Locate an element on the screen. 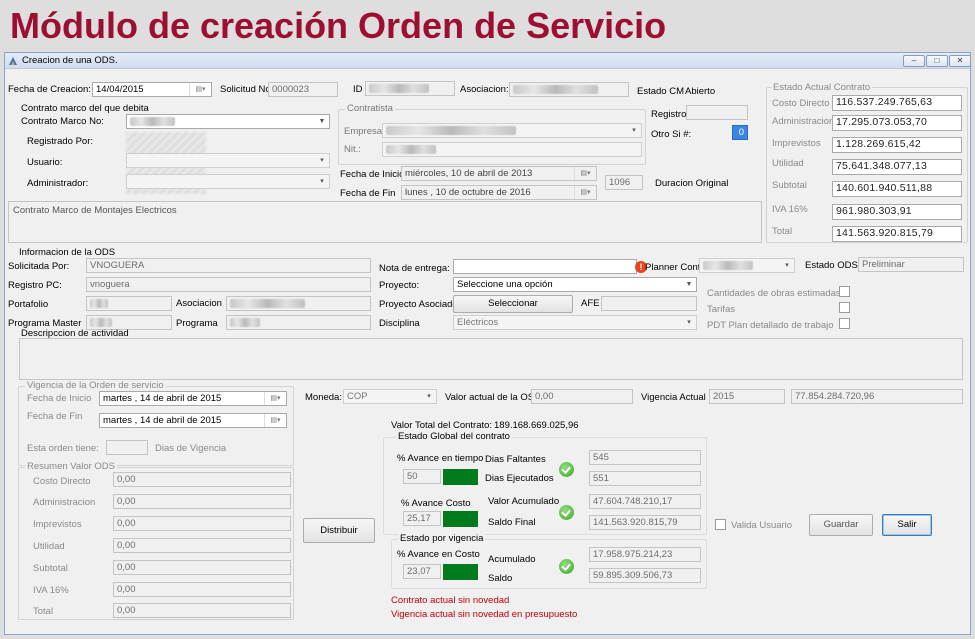  minimize-icon: – is located at coordinates (914, 61).